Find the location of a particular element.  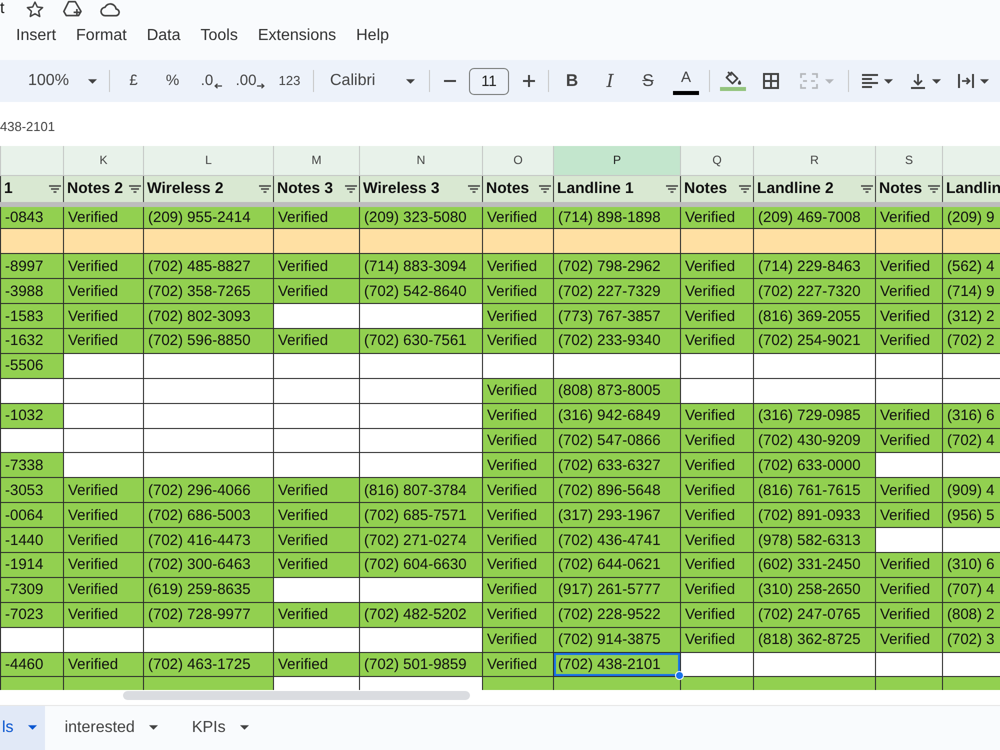

column-header: S is located at coordinates (909, 160).